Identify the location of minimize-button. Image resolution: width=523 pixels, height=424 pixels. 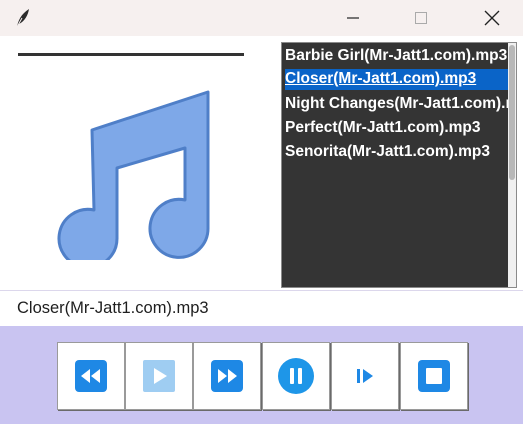
(353, 18).